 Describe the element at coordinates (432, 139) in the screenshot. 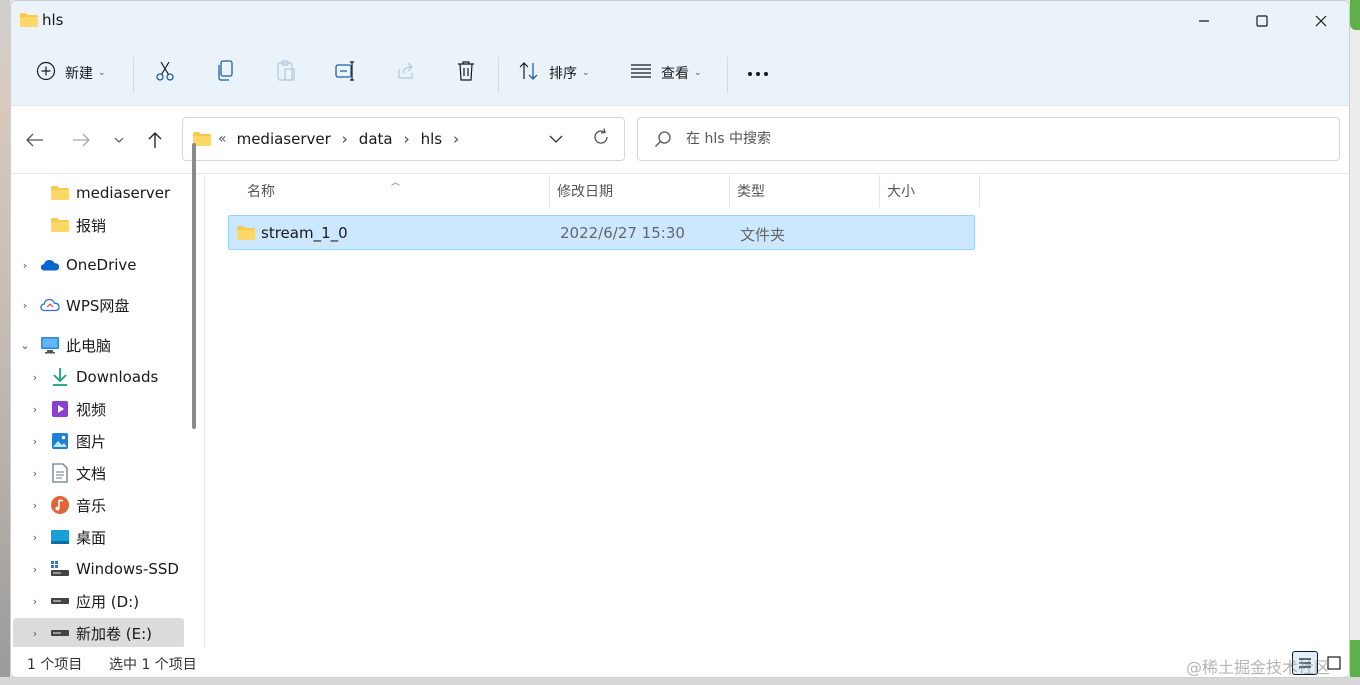

I see `breadcrumb-item: hls` at that location.